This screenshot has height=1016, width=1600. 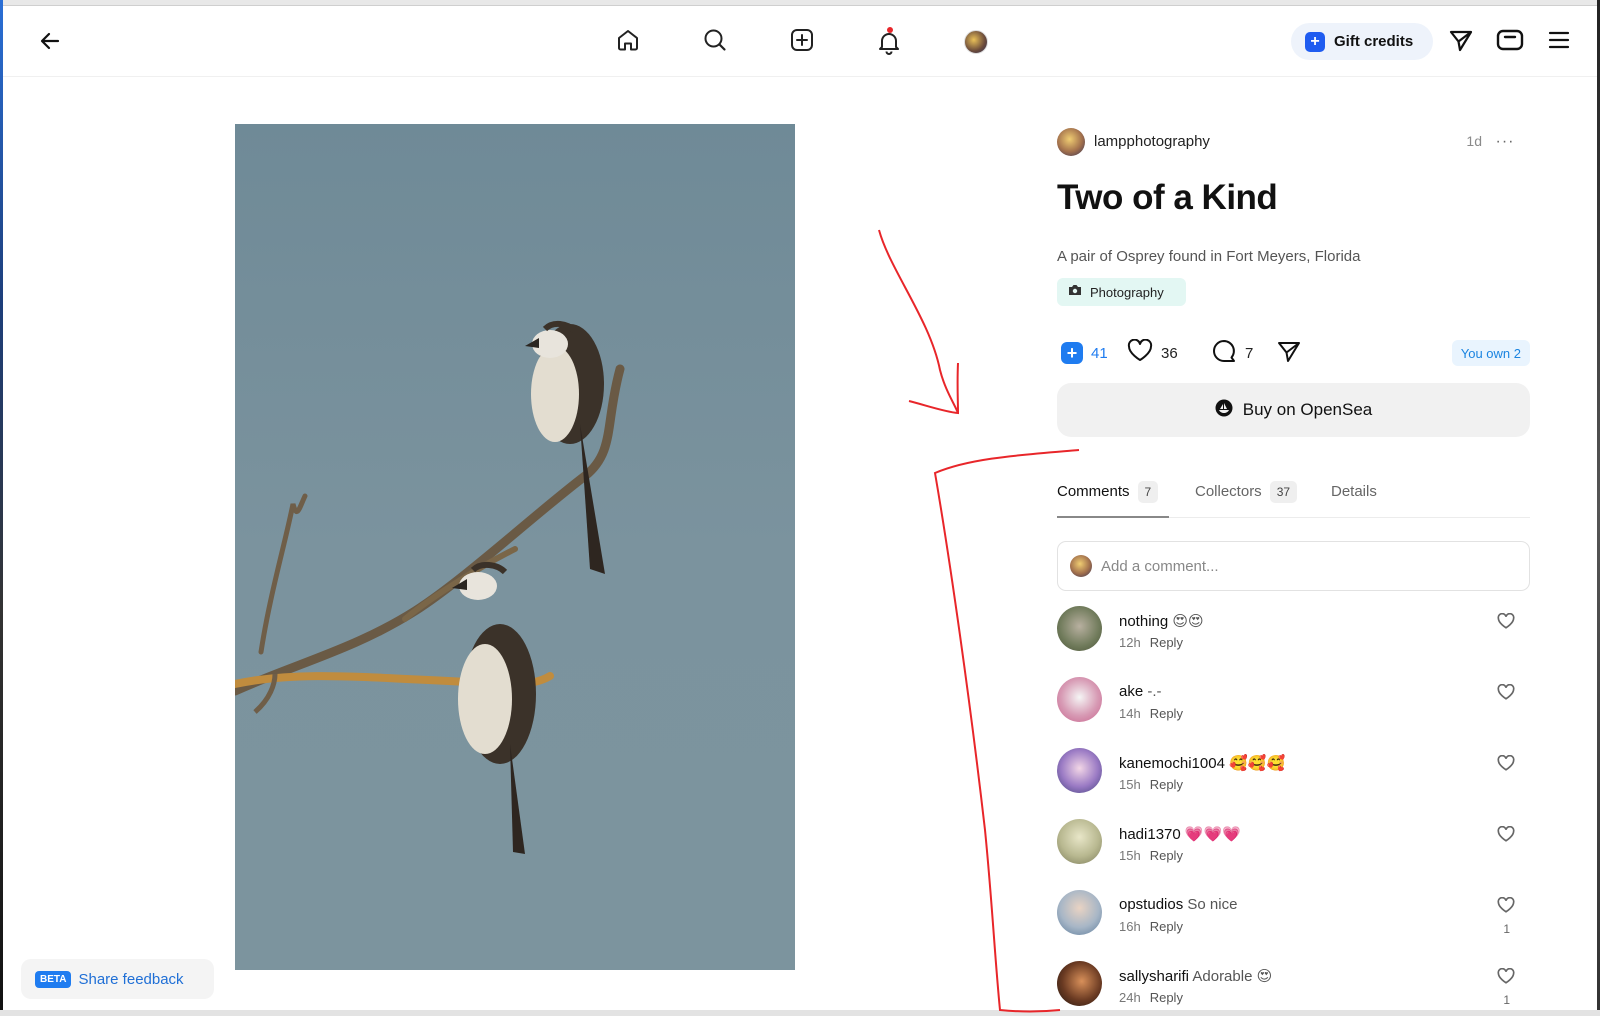 What do you see at coordinates (1188, 621) in the screenshot?
I see `comment-text: 😍😍` at bounding box center [1188, 621].